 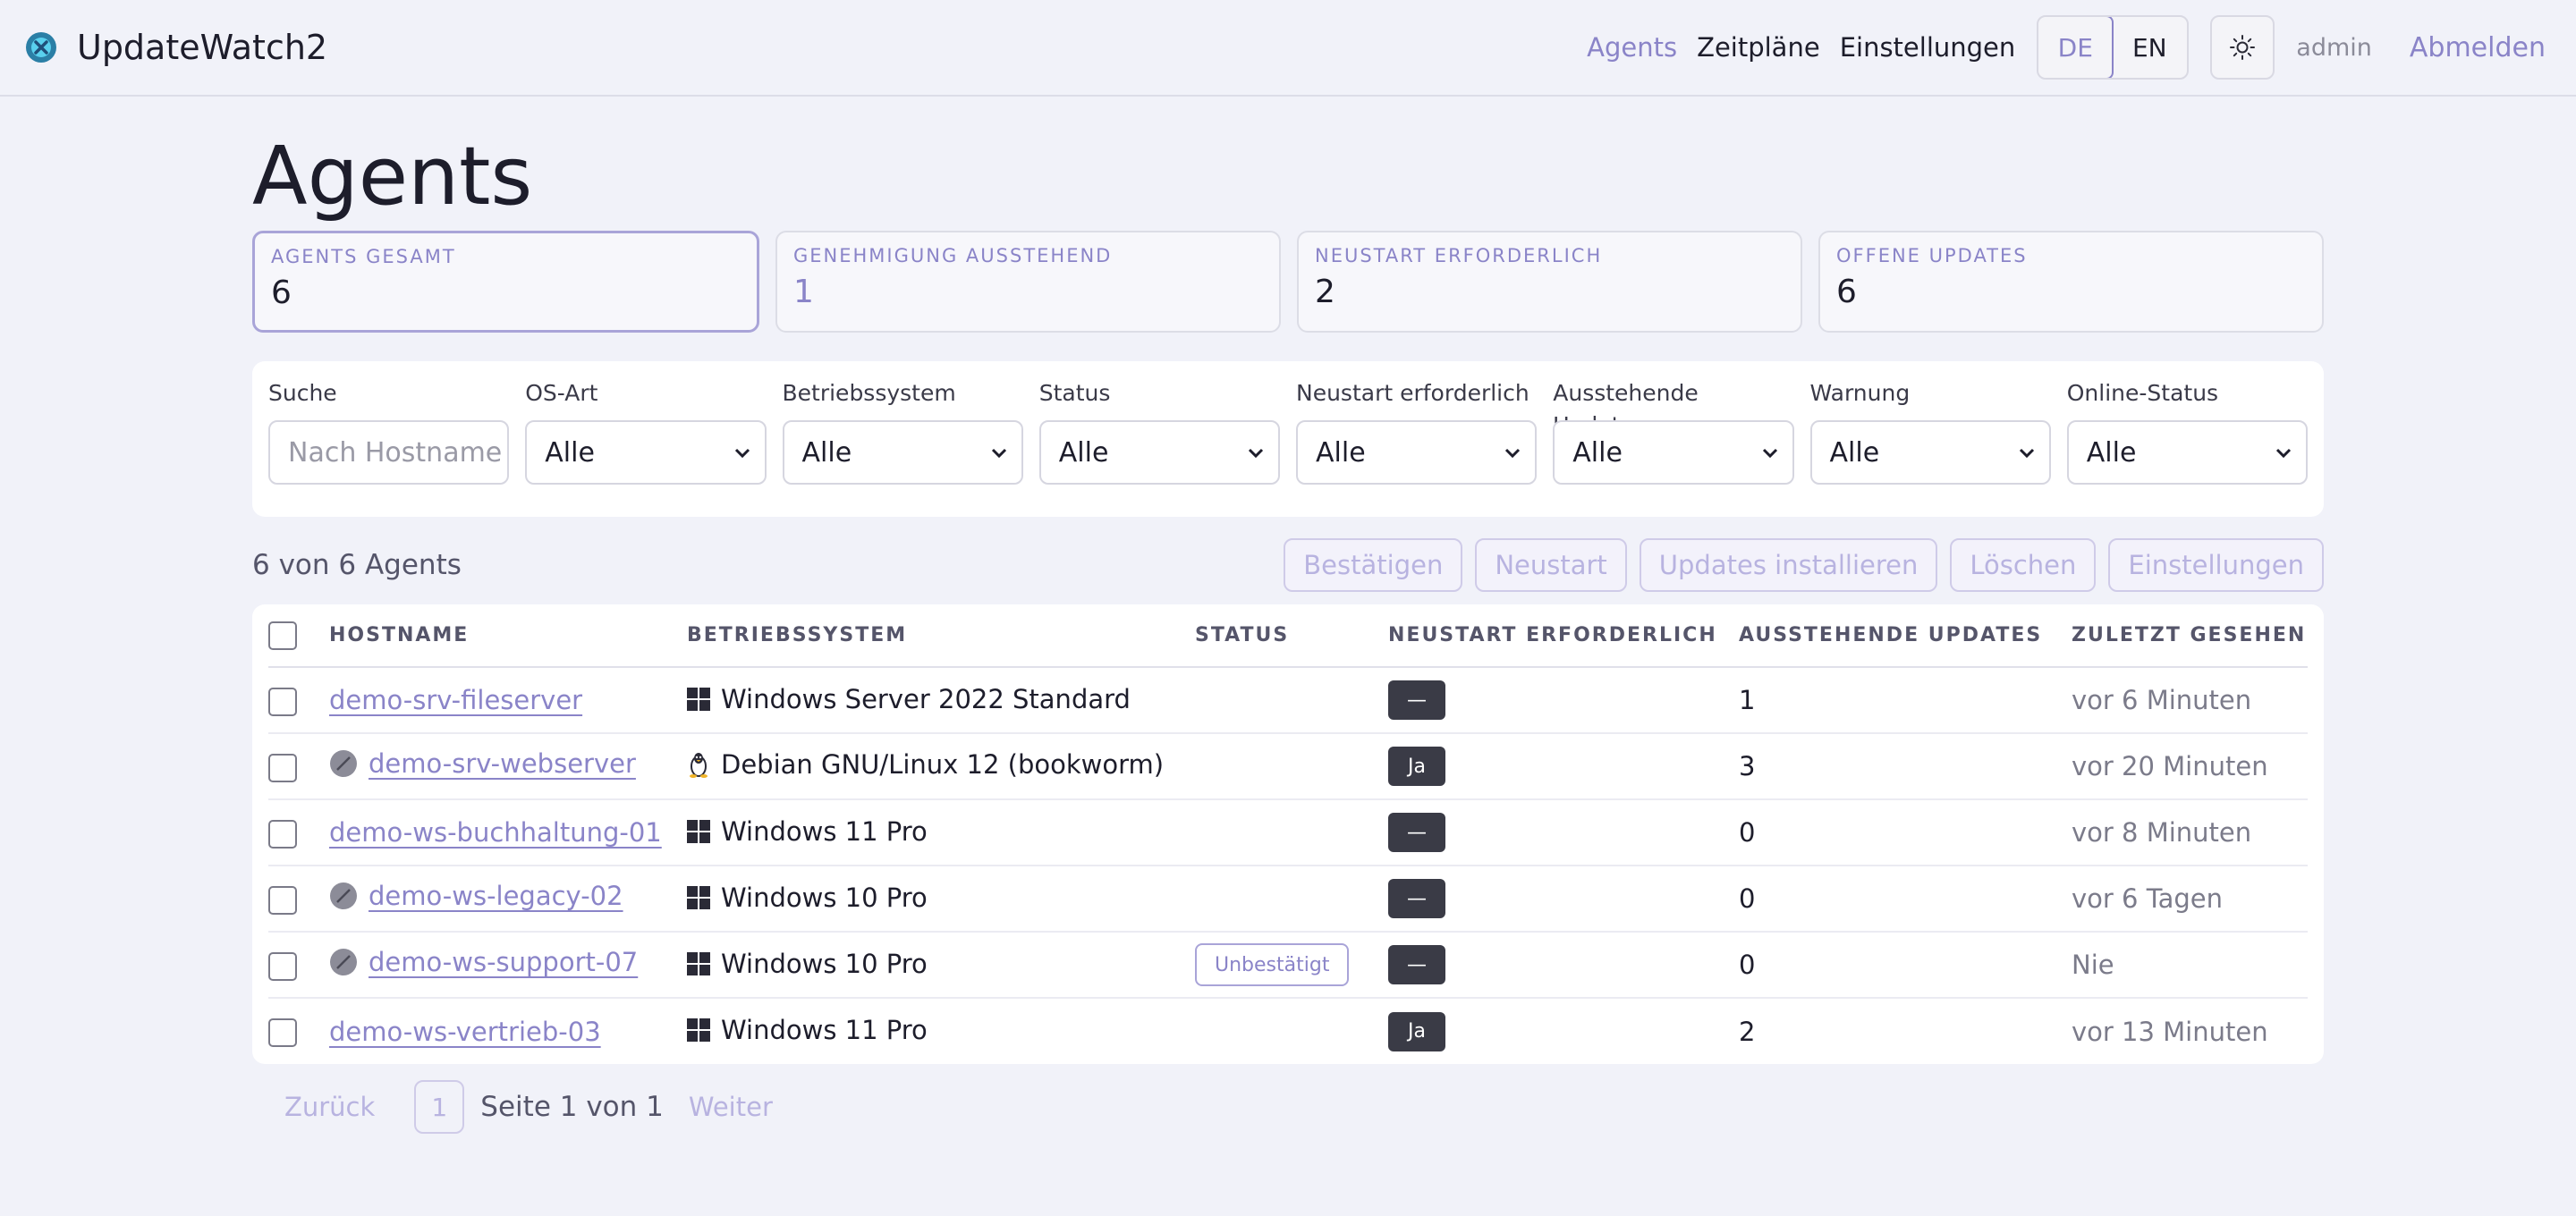 What do you see at coordinates (2190, 700) in the screenshot?
I see `last-seen-cell: vor 6 Minuten` at bounding box center [2190, 700].